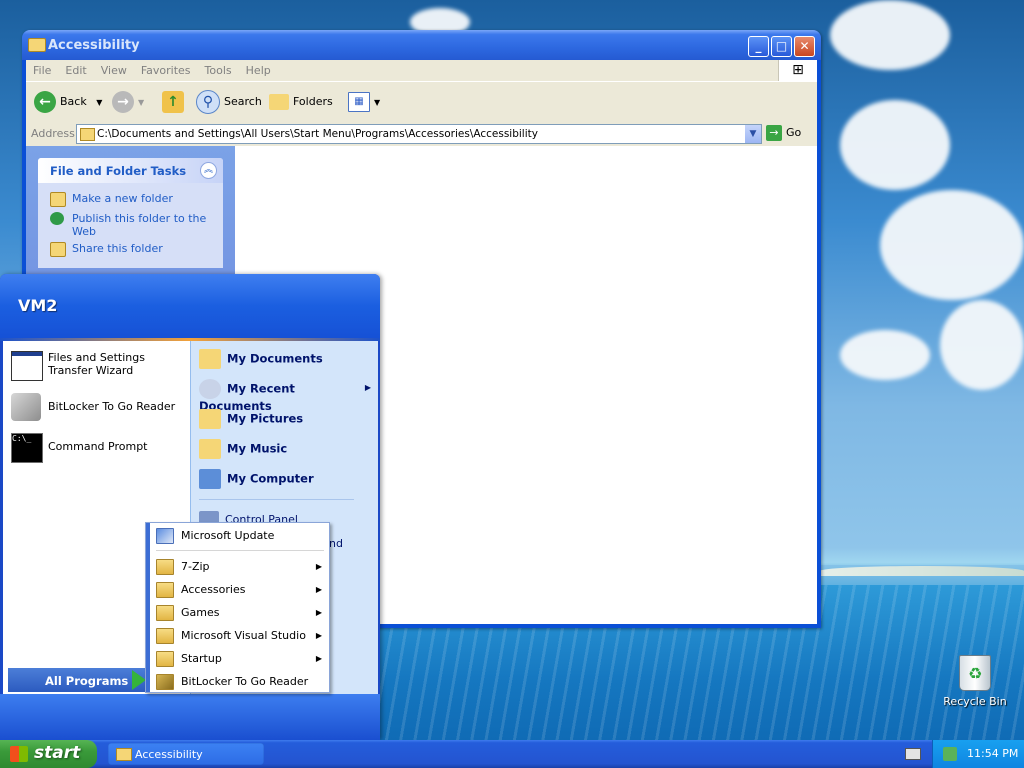 This screenshot has width=1024, height=768. I want to click on menu-item-games: Games ▶, so click(241, 613).